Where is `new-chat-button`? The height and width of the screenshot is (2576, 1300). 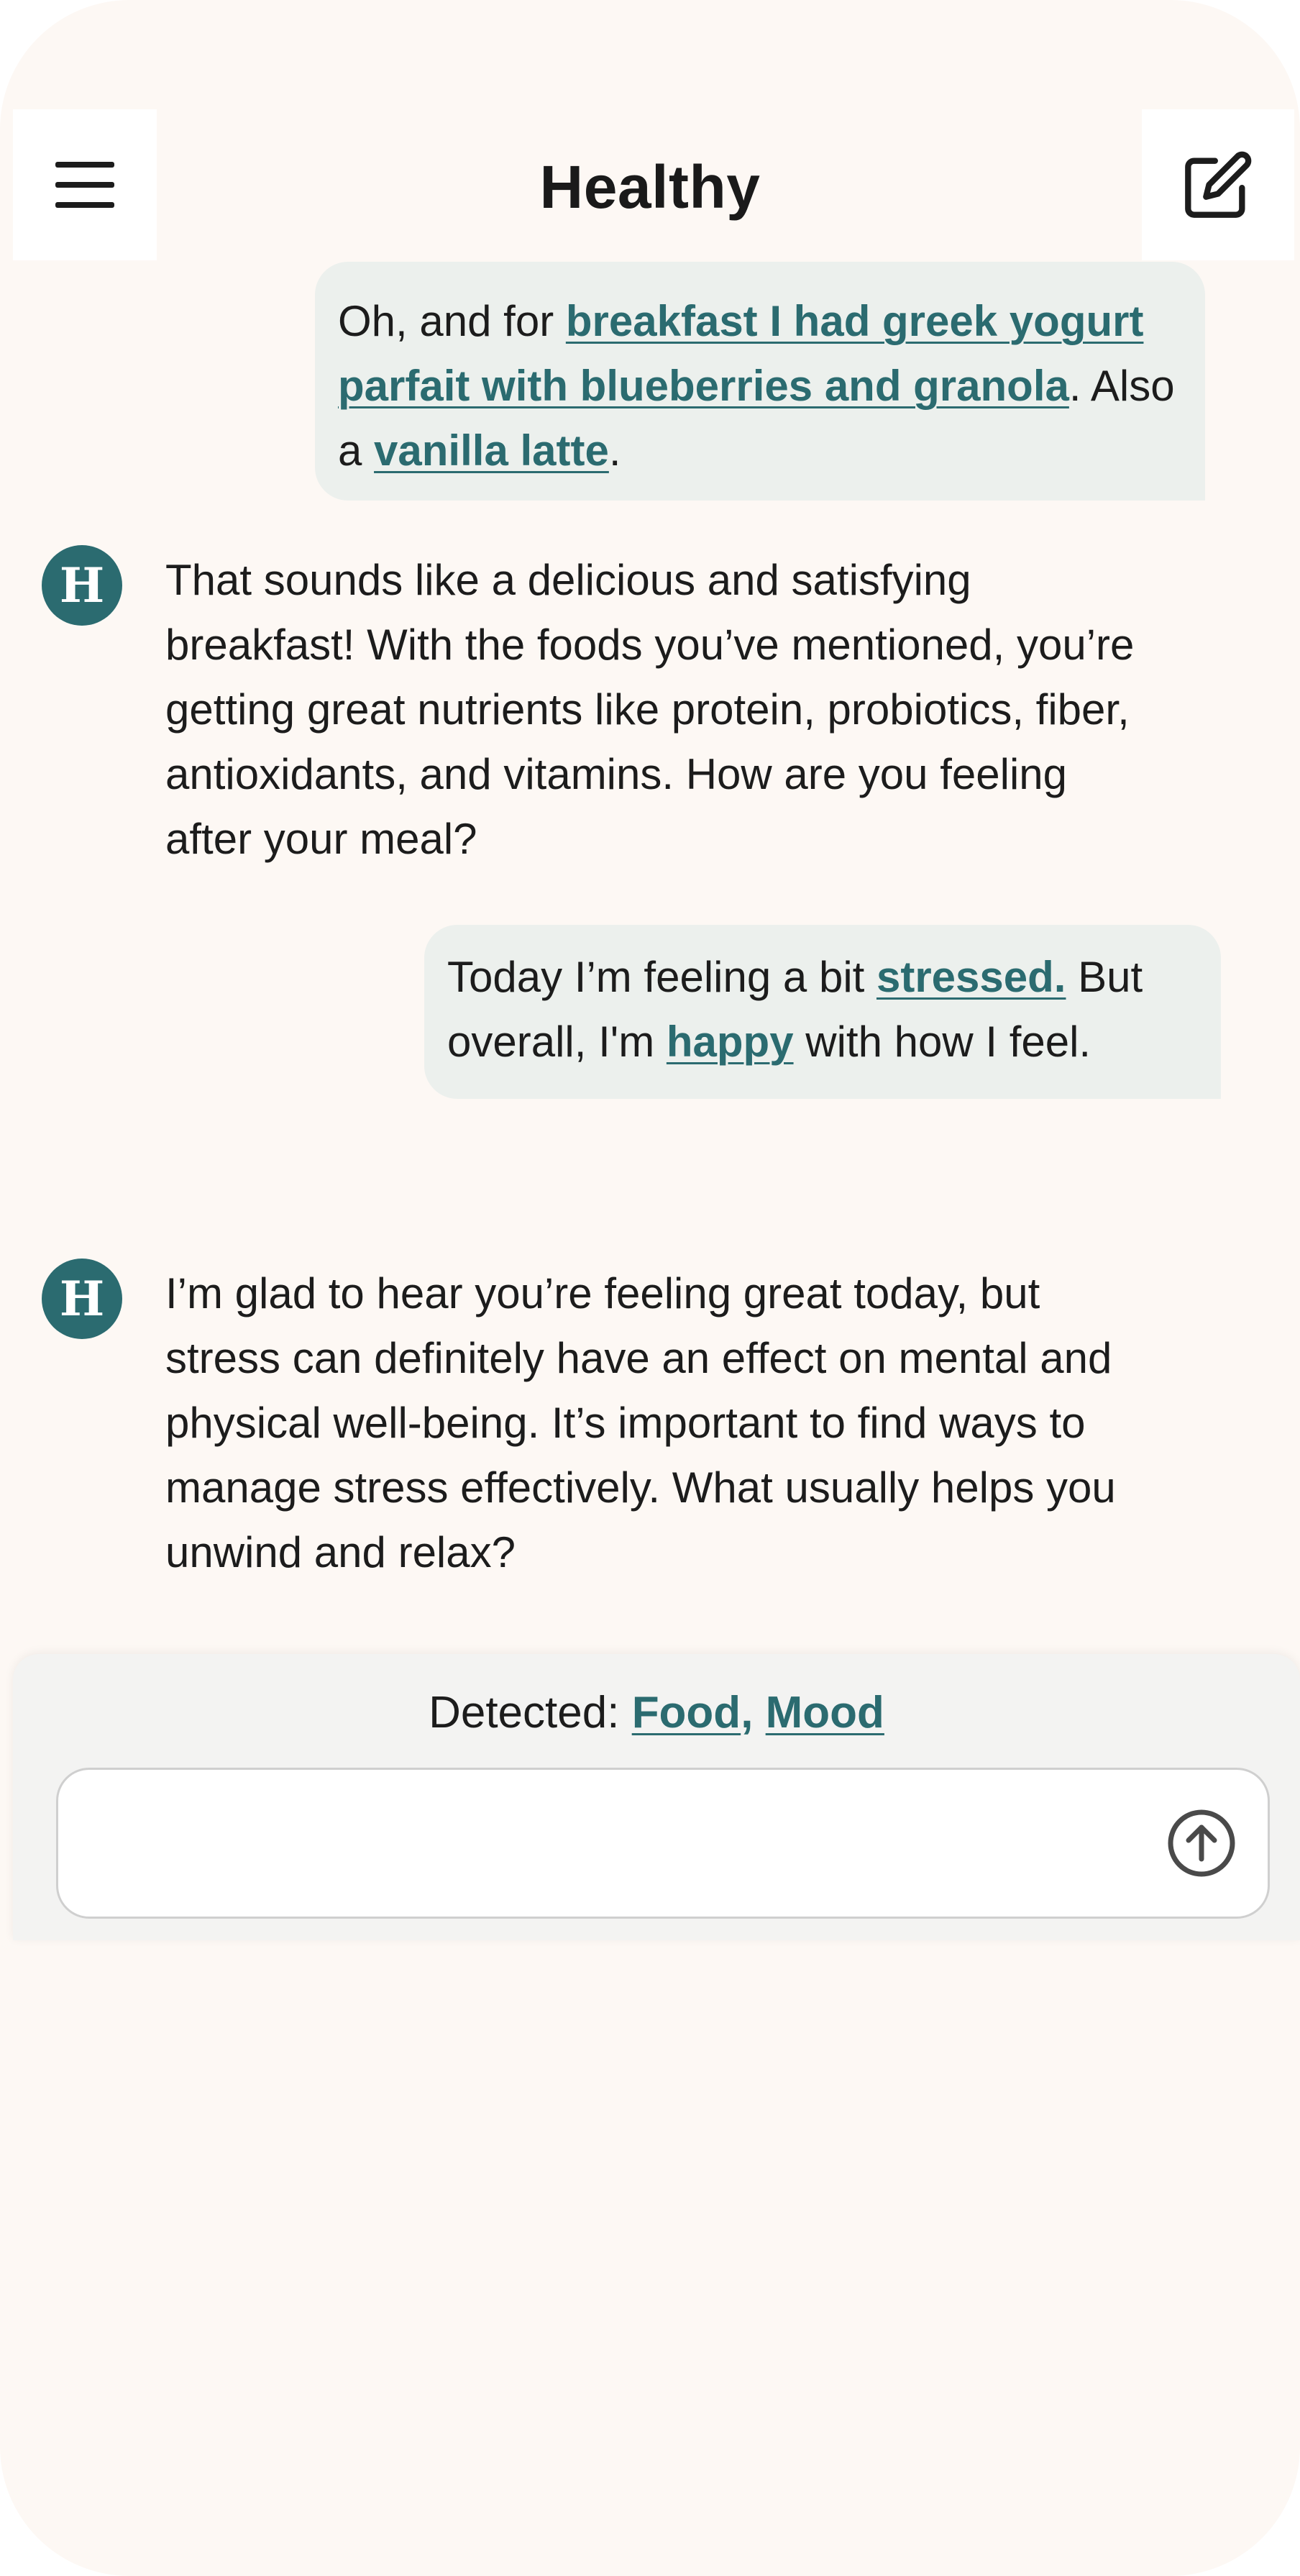
new-chat-button is located at coordinates (1218, 184).